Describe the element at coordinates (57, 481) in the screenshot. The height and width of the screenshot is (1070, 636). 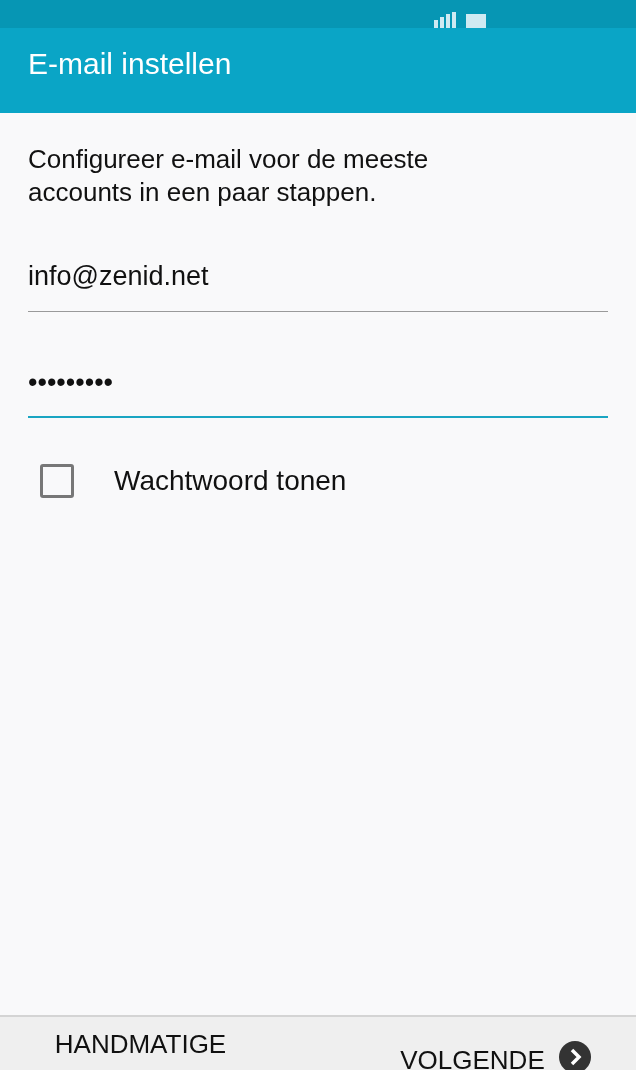
I see `checkbox` at that location.